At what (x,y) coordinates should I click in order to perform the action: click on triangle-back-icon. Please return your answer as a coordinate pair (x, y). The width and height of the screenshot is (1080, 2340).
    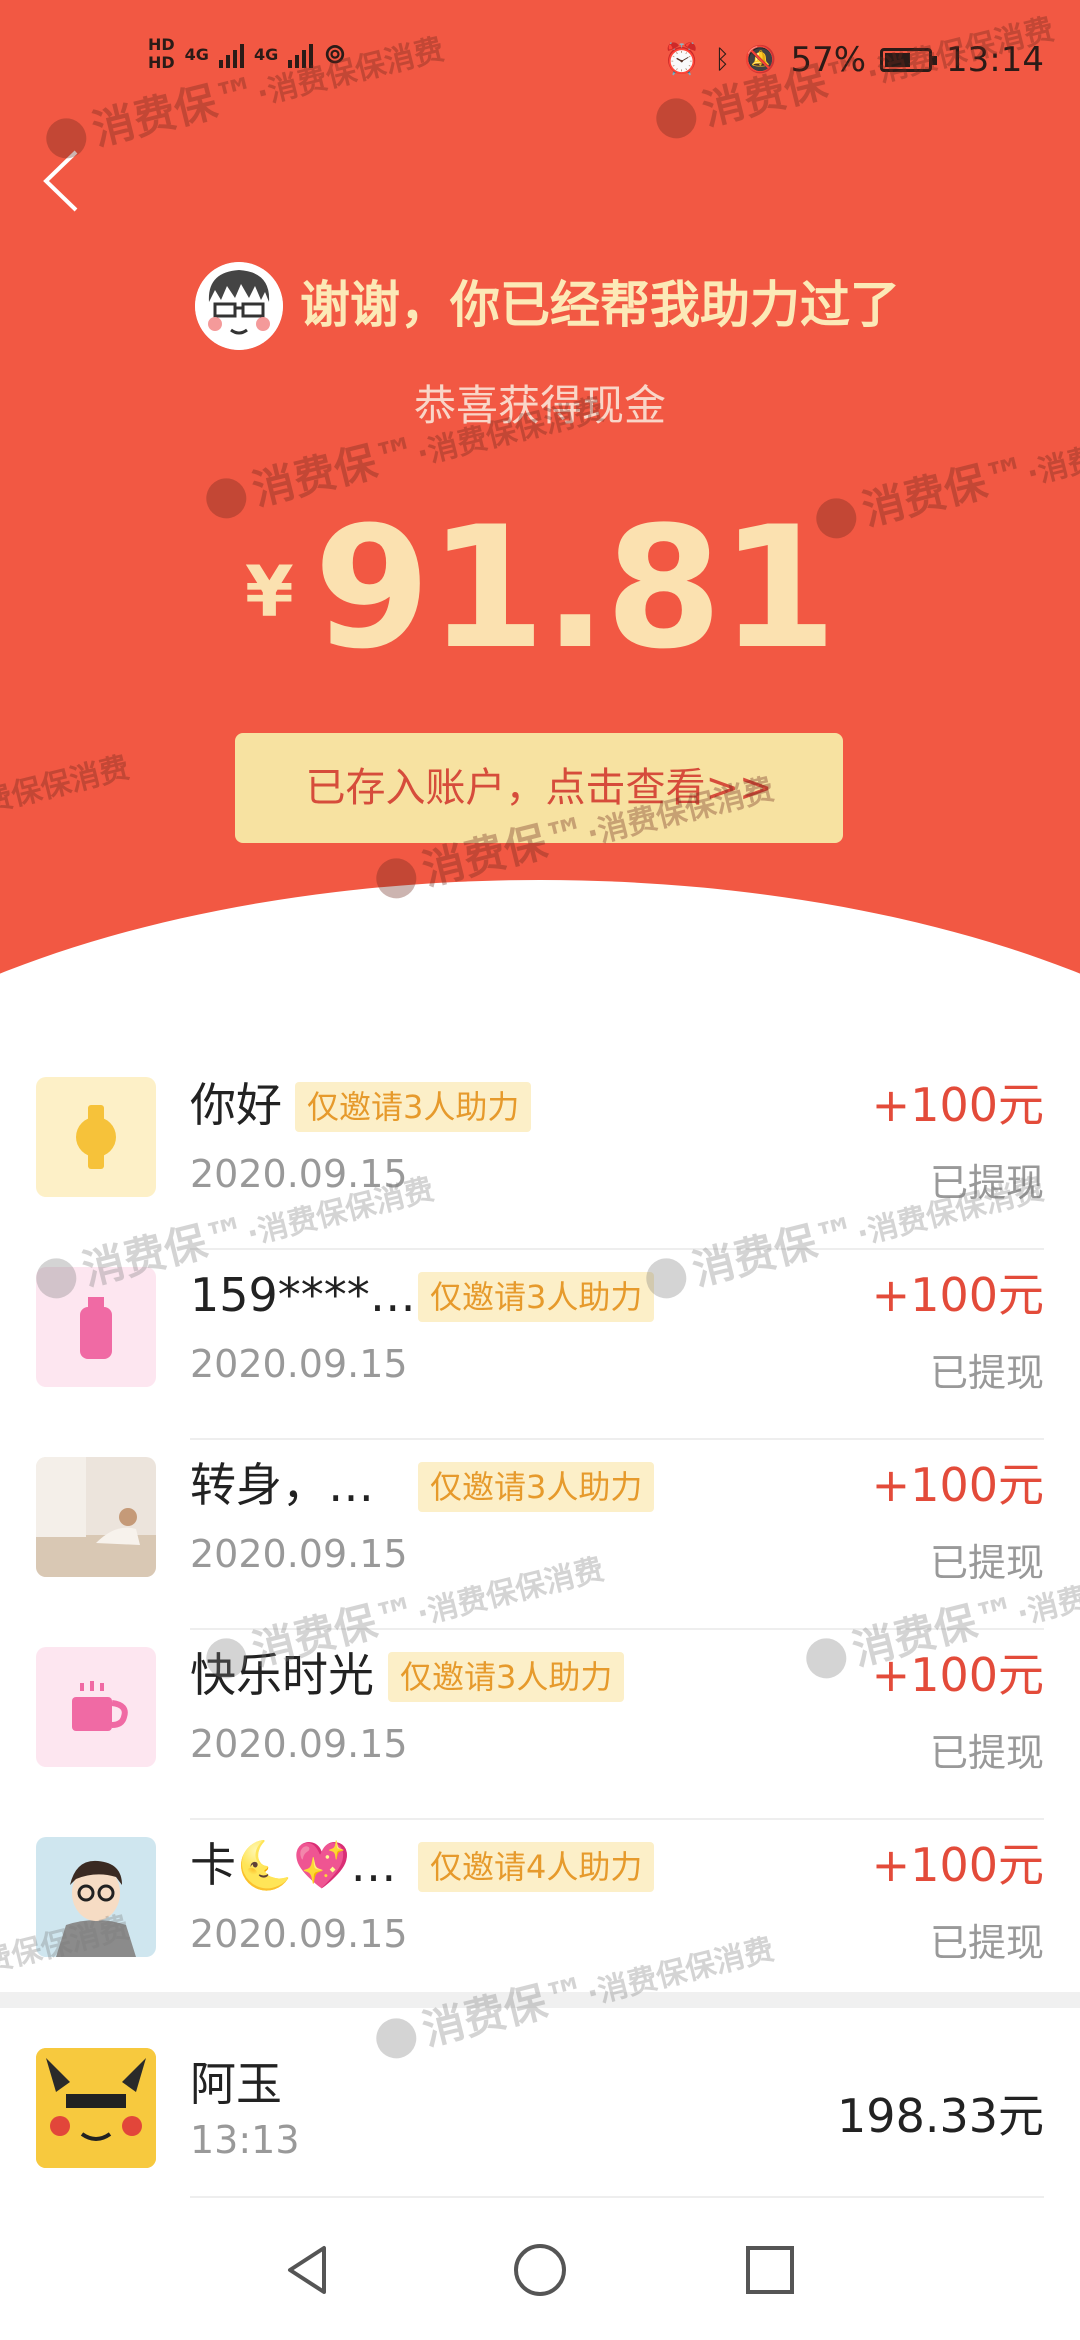
    Looking at the image, I should click on (307, 2270).